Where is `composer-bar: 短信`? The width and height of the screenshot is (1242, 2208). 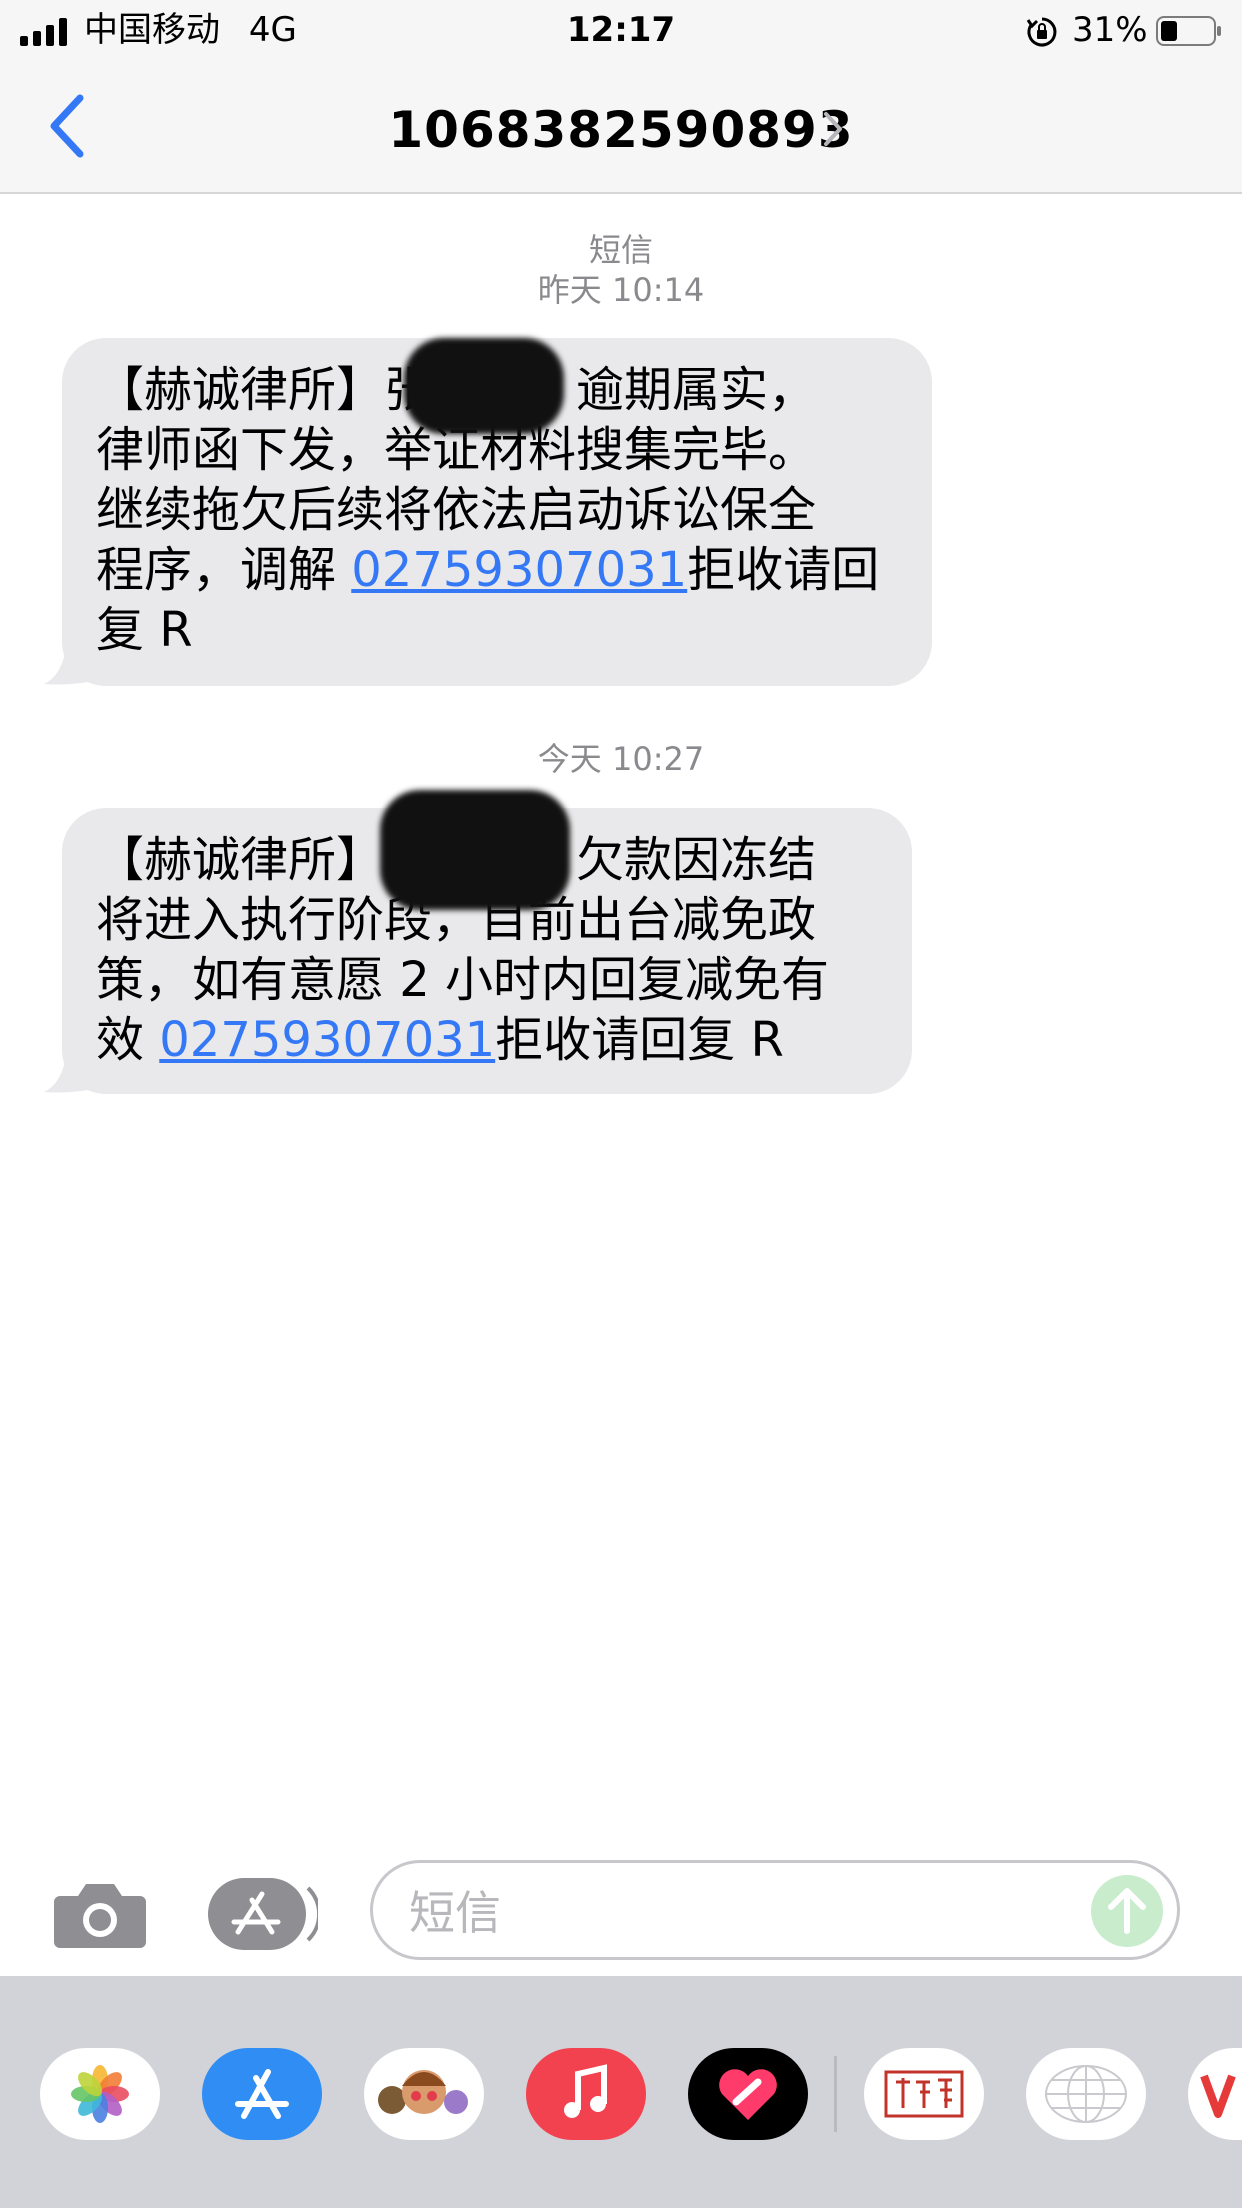
composer-bar: 短信 is located at coordinates (621, 1913).